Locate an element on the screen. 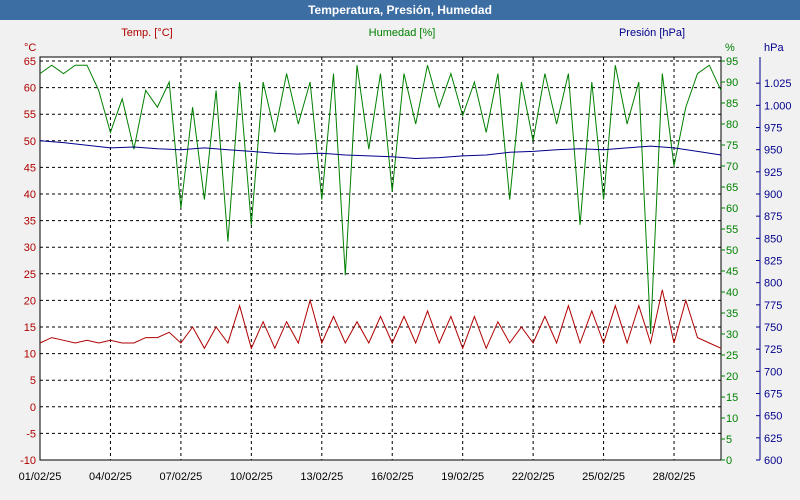 The width and height of the screenshot is (800, 500). humidity-tick-label: 45 is located at coordinates (732, 272).